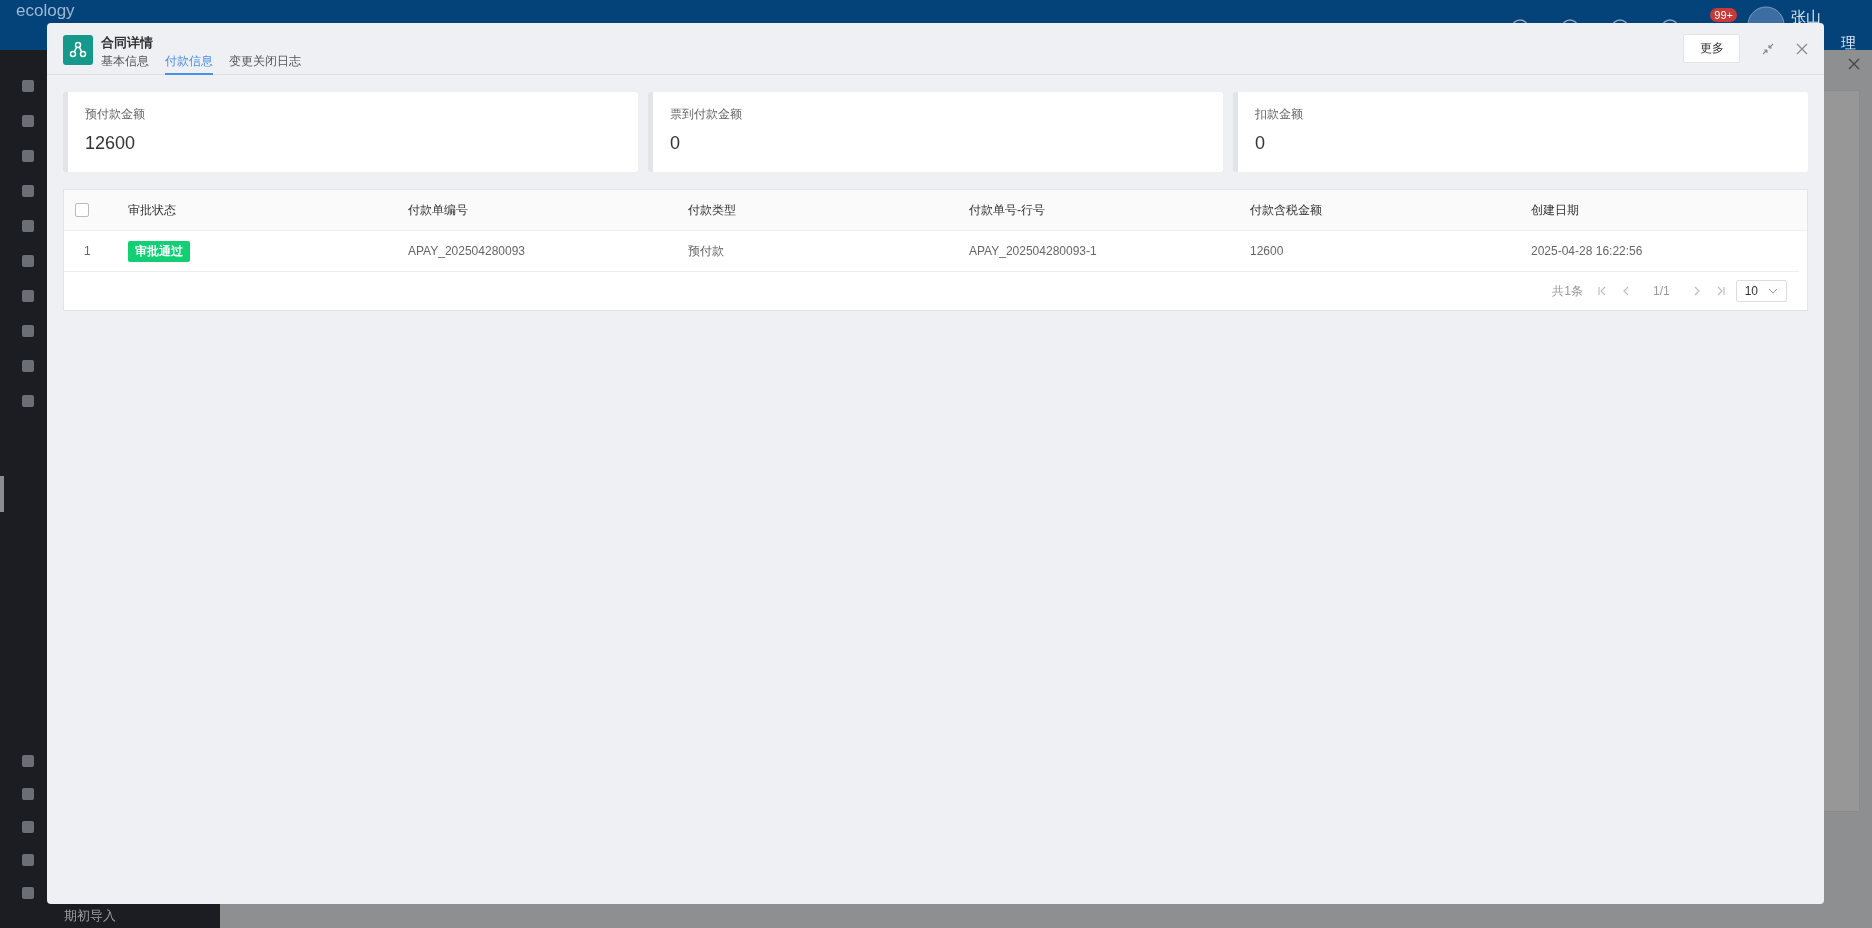  Describe the element at coordinates (706, 251) in the screenshot. I see `table-cell: 预付款` at that location.